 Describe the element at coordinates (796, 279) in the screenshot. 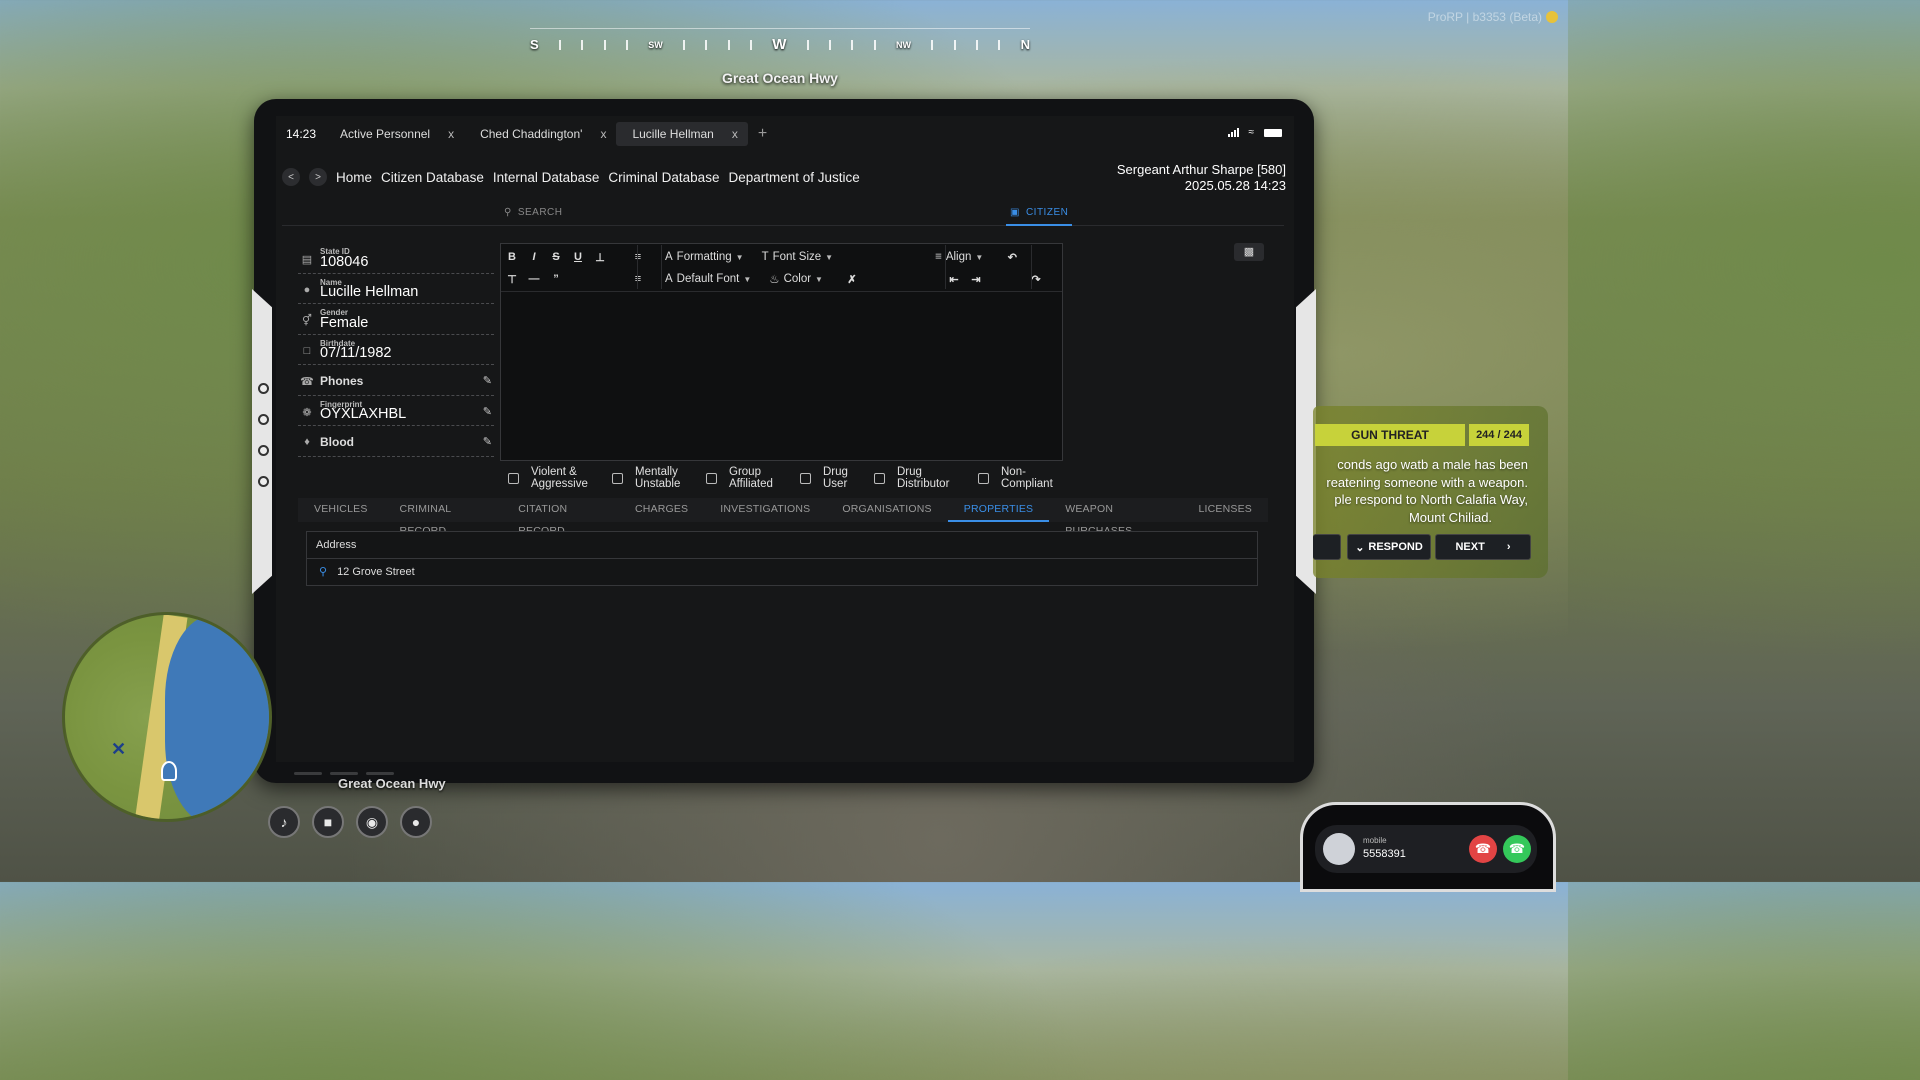

I see `color-dropdown: ♨ Color ▼` at that location.